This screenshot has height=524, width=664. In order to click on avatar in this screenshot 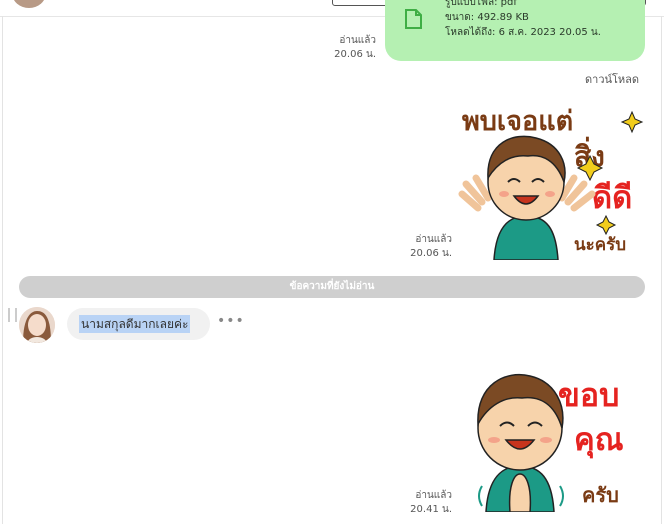, I will do `click(37, 325)`.